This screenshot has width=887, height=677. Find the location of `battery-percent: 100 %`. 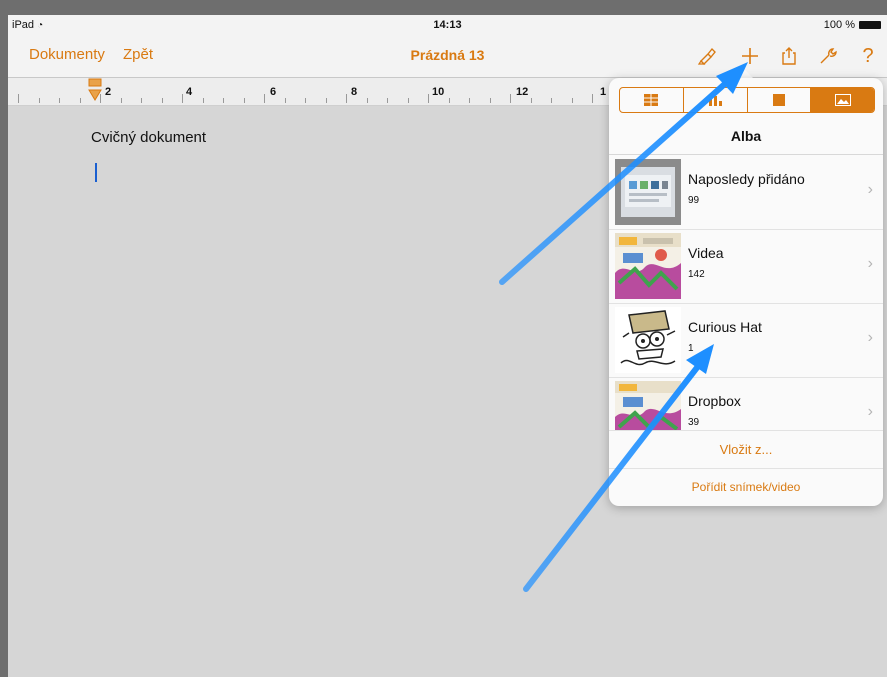

battery-percent: 100 % is located at coordinates (839, 25).